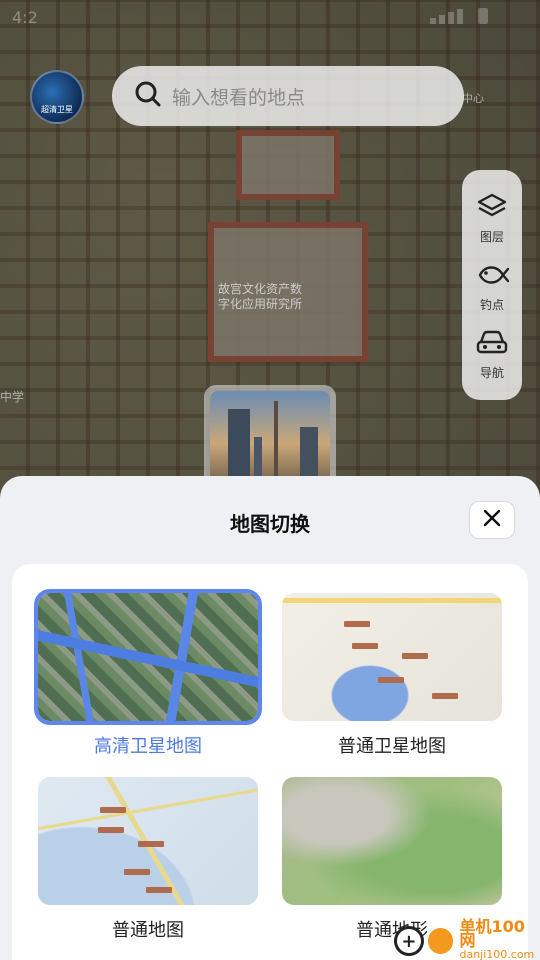 The width and height of the screenshot is (540, 960). What do you see at coordinates (409, 941) in the screenshot?
I see `watermark-logo-icon: +` at bounding box center [409, 941].